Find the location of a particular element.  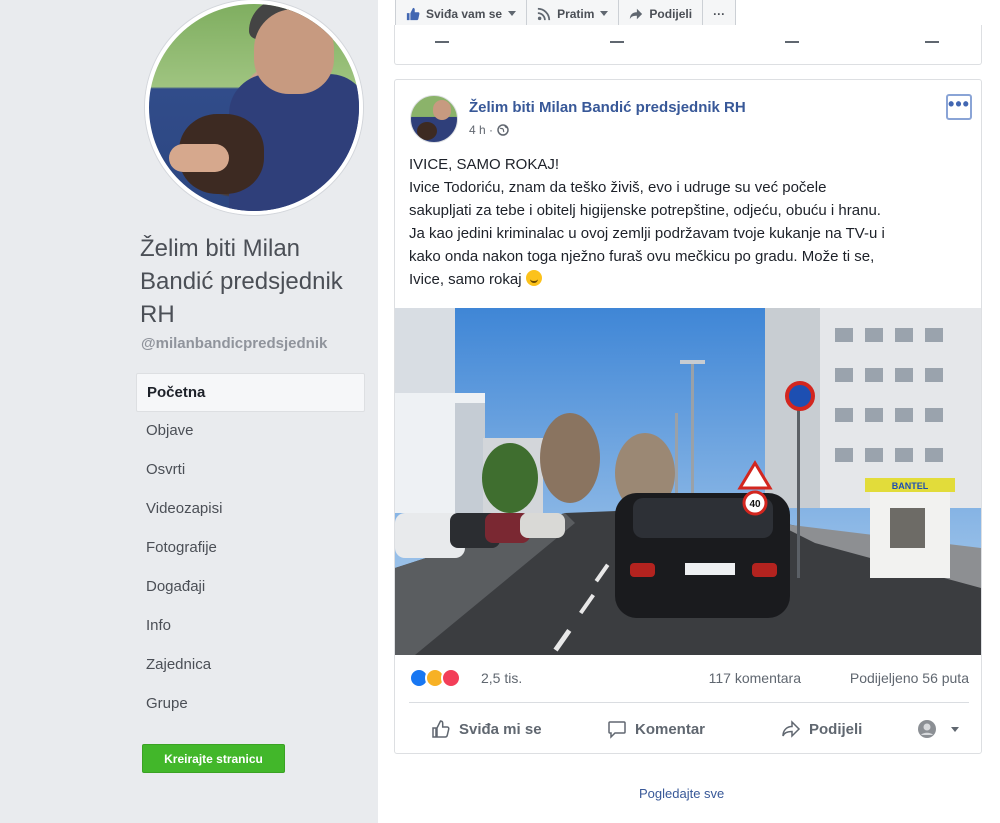

page-action-bar: Sviđa vam se Pratim Podijeli ··· is located at coordinates (566, 14).